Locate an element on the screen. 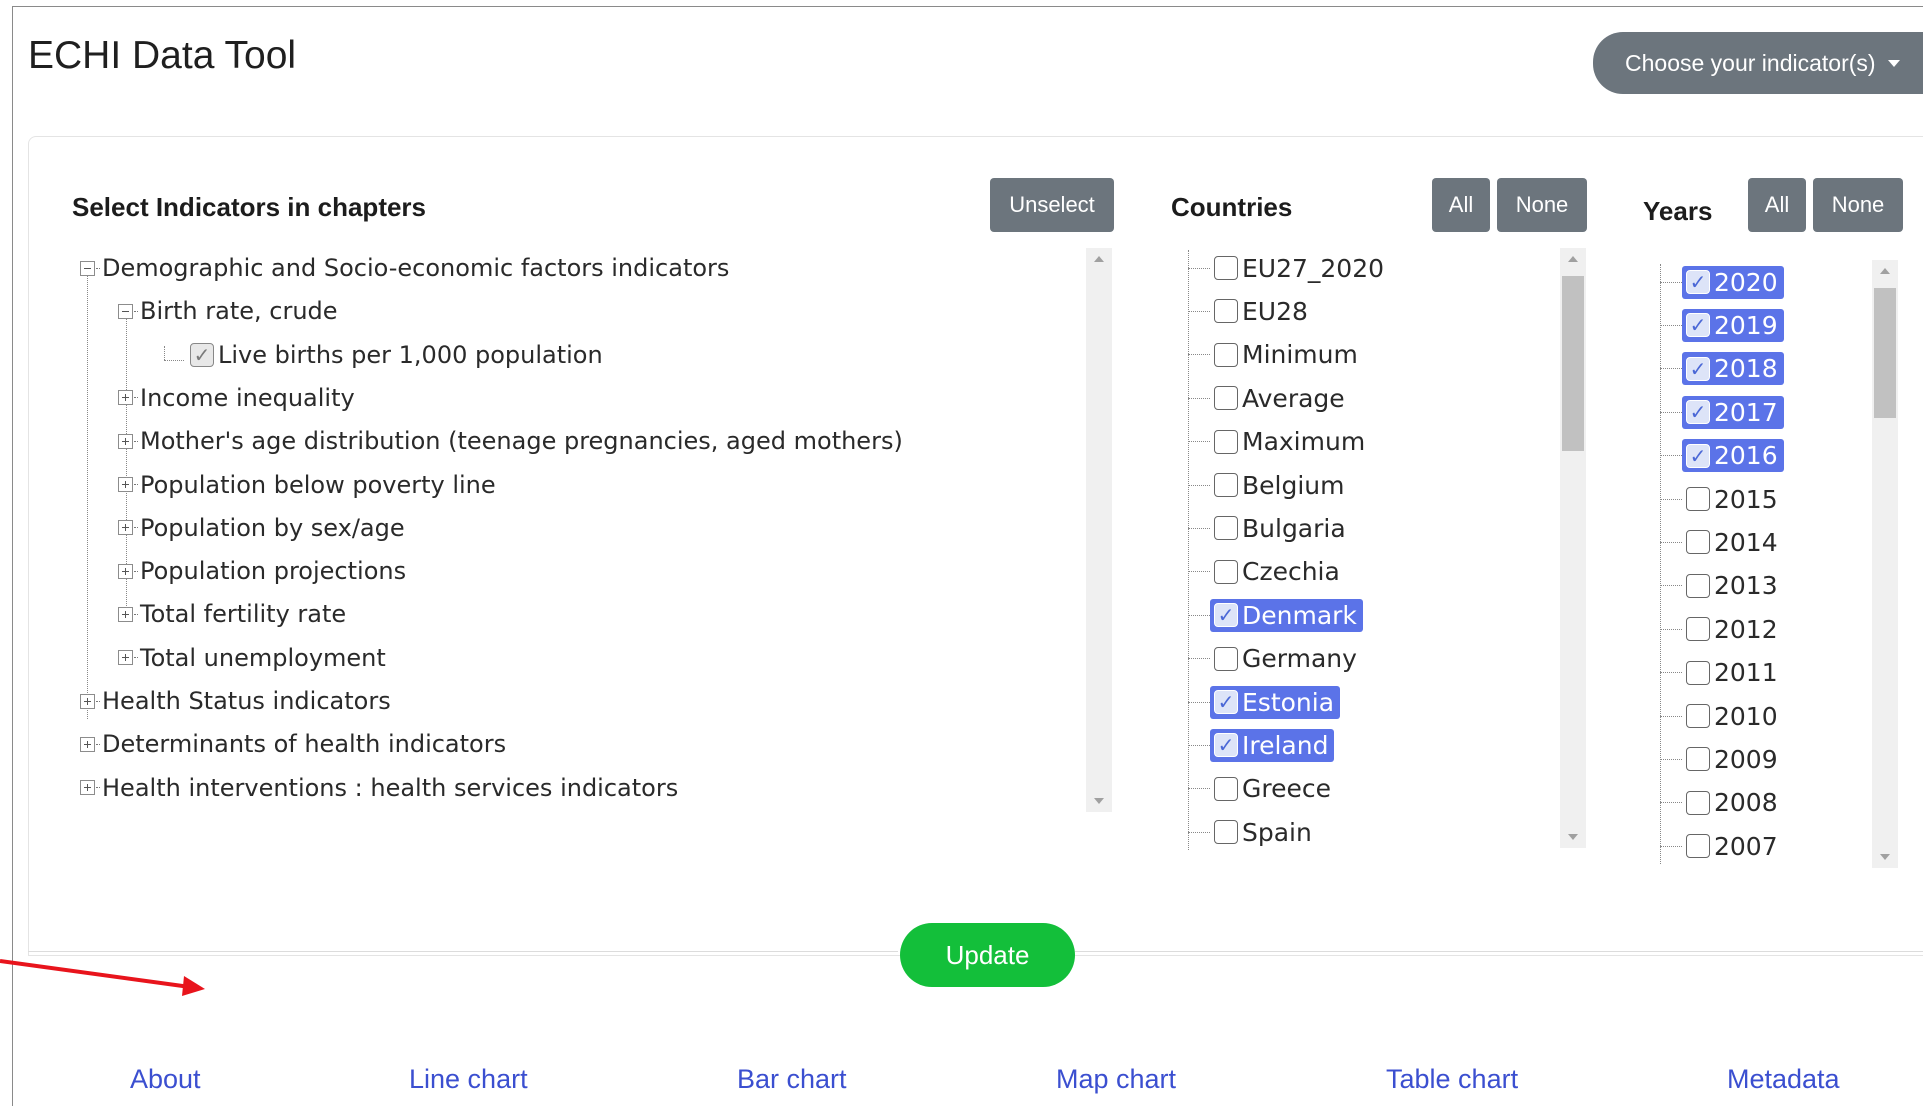 The width and height of the screenshot is (1923, 1106). country-item: Maximum is located at coordinates (1279, 442).